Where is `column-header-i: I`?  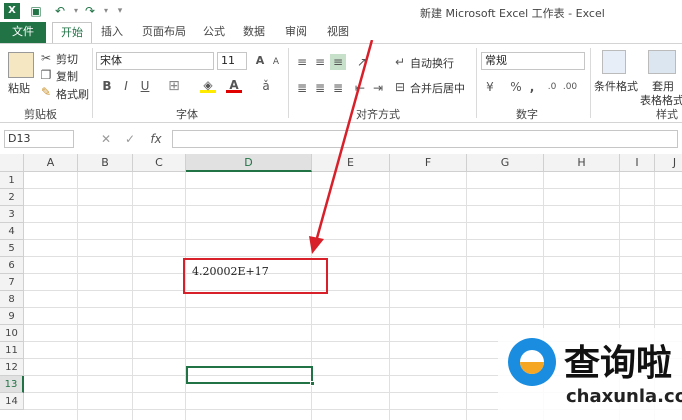
column-header-i: I is located at coordinates (637, 163).